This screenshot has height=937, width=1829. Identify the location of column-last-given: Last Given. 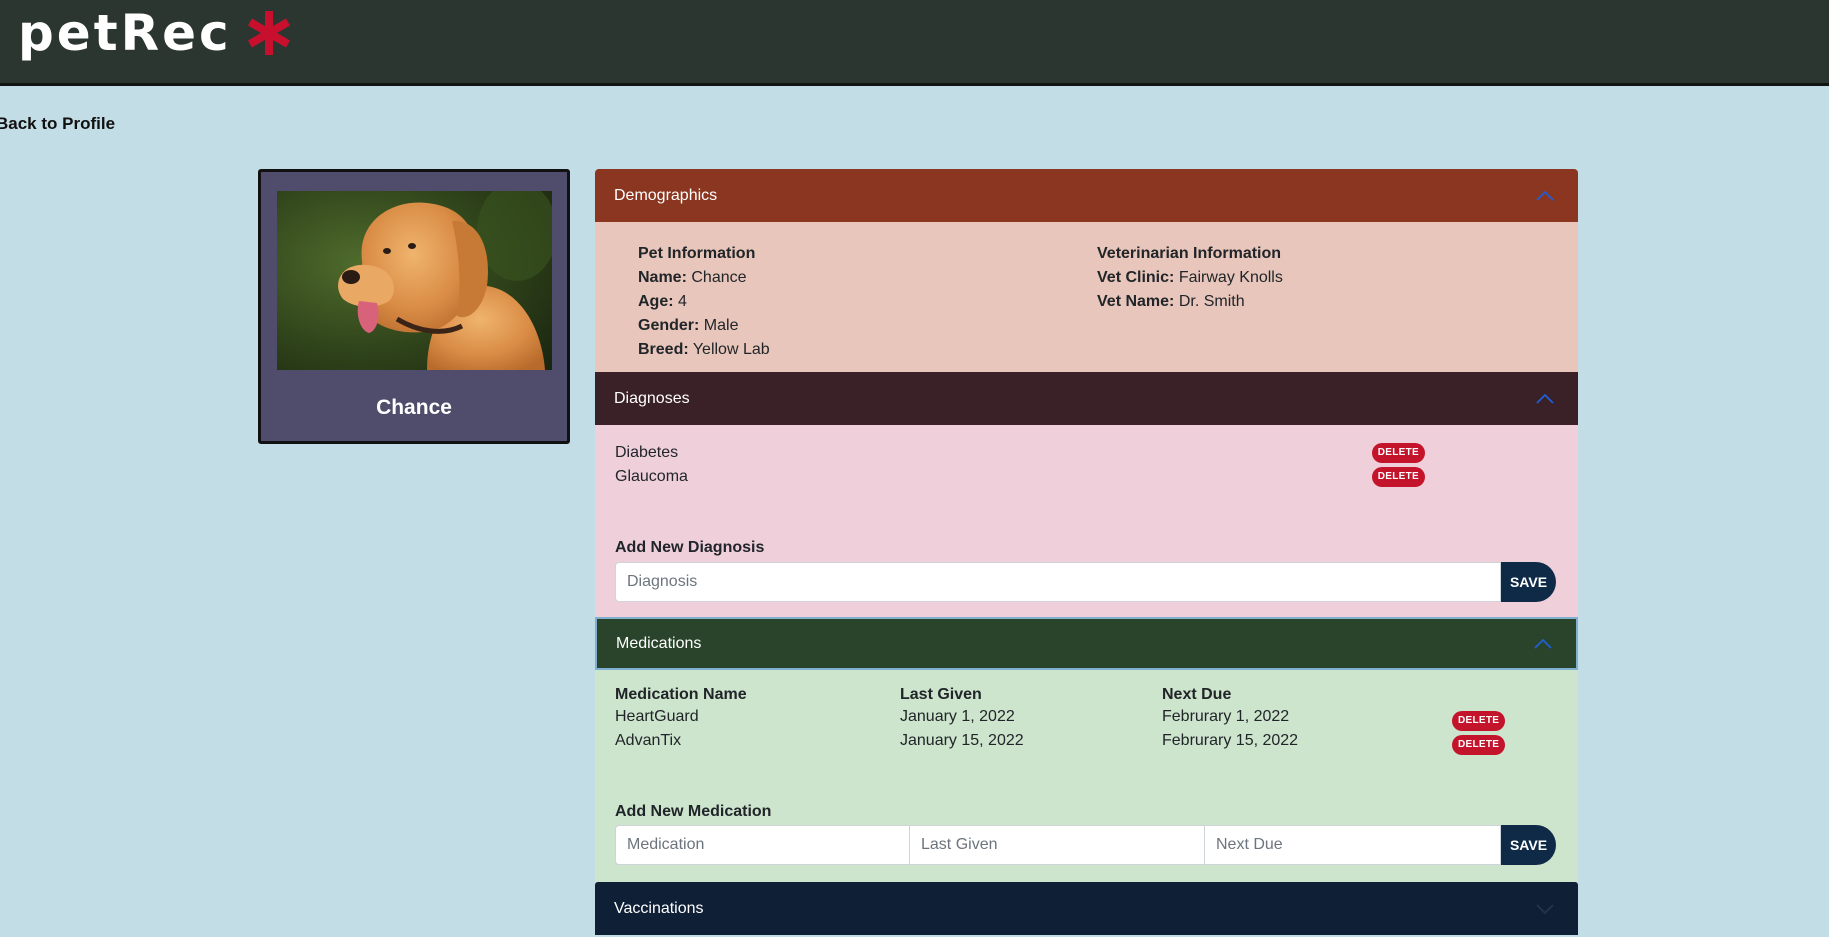
(941, 694).